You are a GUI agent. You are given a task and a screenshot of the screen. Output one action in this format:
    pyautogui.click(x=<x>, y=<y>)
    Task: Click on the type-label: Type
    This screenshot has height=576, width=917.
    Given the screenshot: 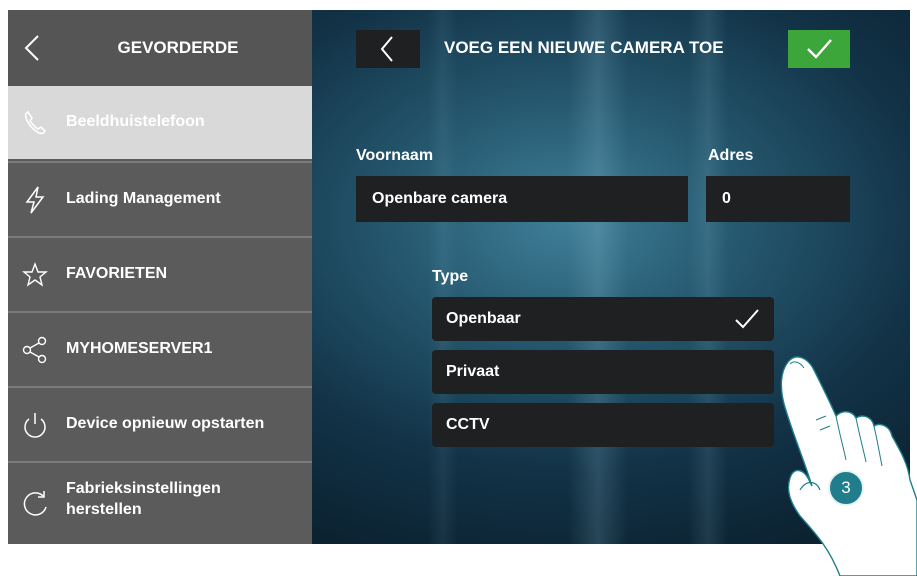 What is the action you would take?
    pyautogui.click(x=450, y=276)
    